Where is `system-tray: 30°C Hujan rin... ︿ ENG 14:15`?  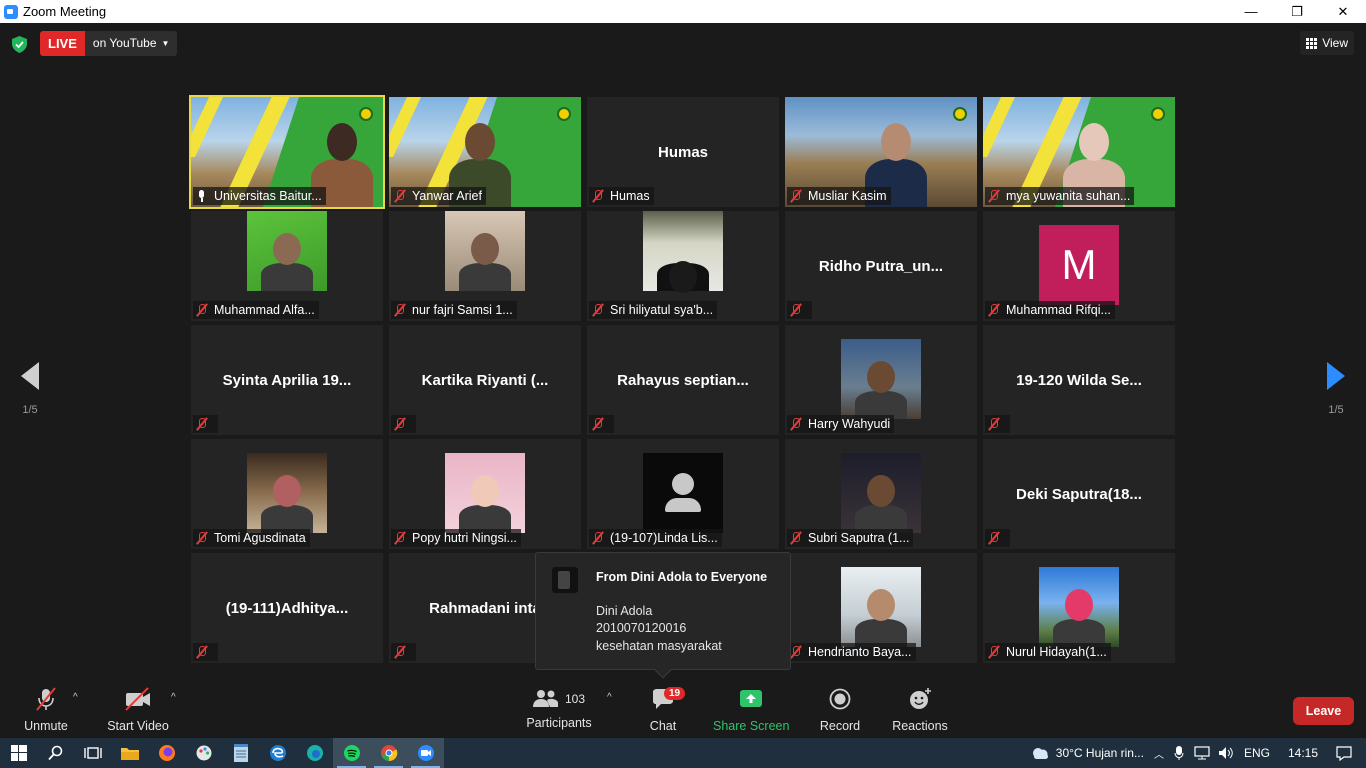 system-tray: 30°C Hujan rin... ︿ ENG 14:15 is located at coordinates (1198, 753).